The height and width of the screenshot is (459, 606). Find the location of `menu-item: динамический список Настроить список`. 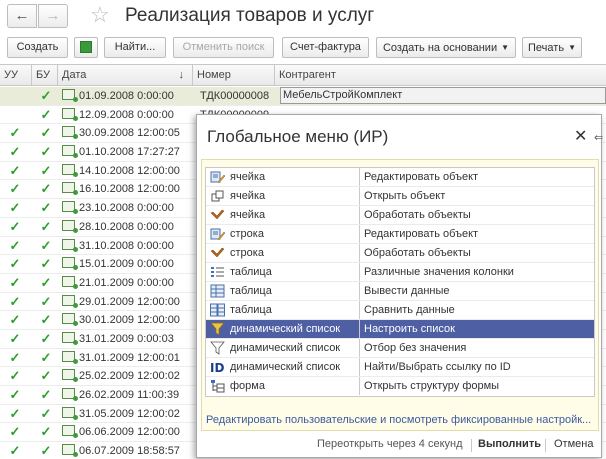

menu-item: динамический список Настроить список is located at coordinates (400, 329).